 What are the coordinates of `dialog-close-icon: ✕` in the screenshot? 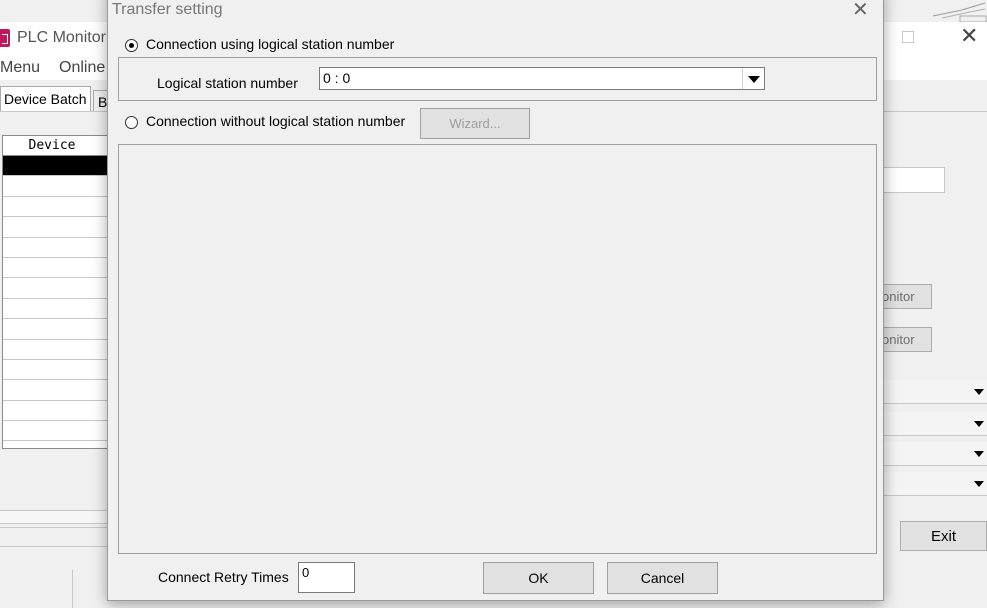 It's located at (860, 9).